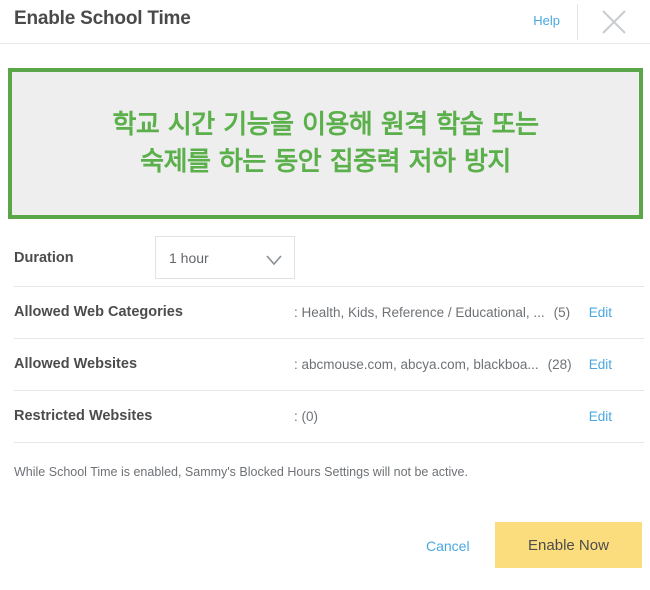 The image size is (650, 590). I want to click on row-label: Allowed Websites, so click(76, 364).